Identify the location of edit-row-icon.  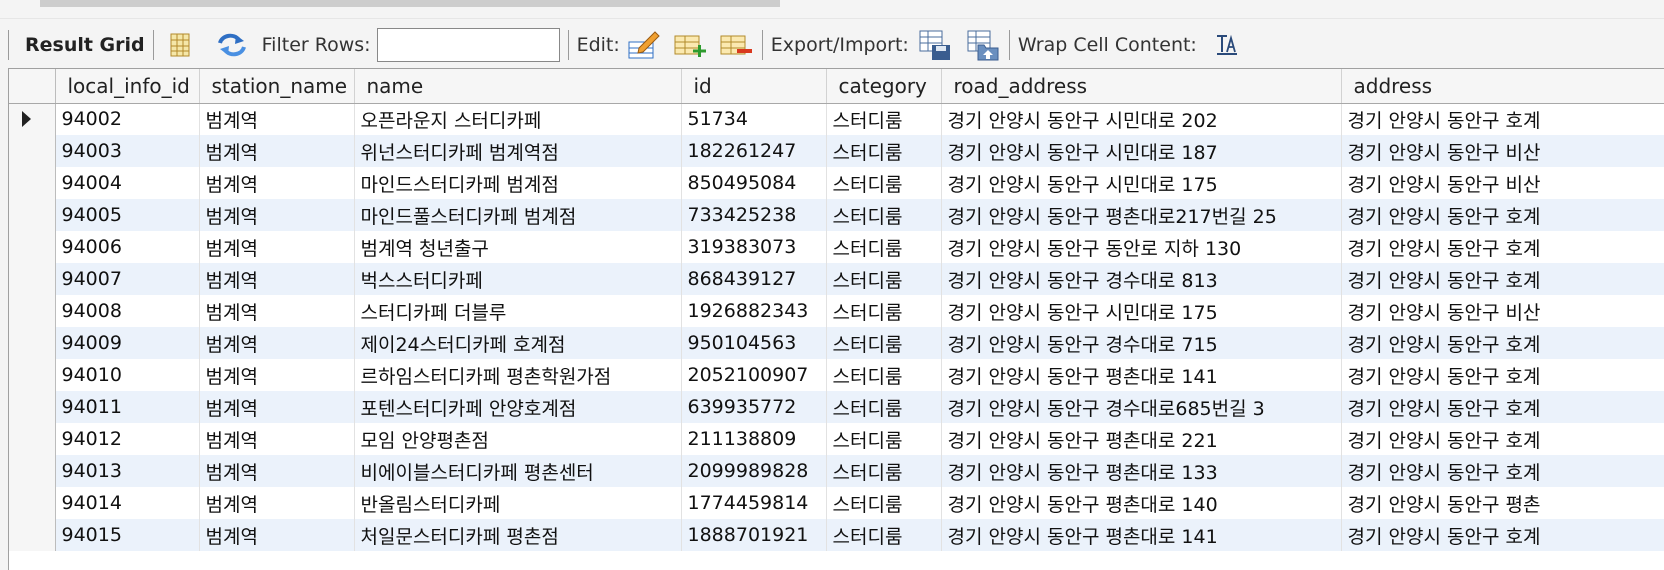
(644, 45).